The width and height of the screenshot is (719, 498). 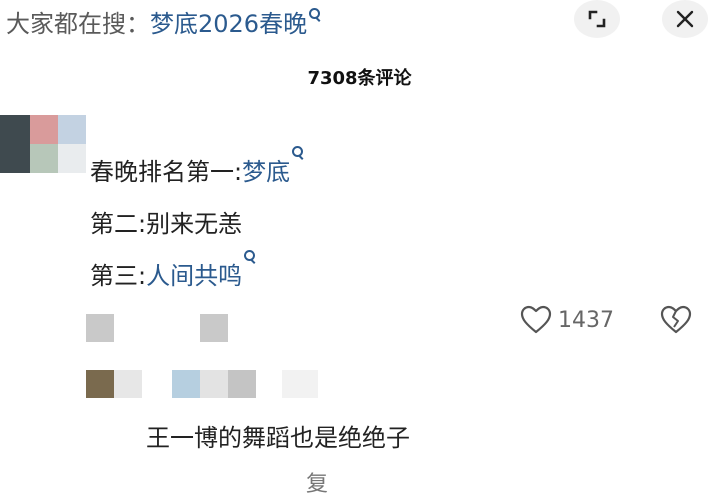 What do you see at coordinates (359, 78) in the screenshot?
I see `comment-count-title: 7308条评论` at bounding box center [359, 78].